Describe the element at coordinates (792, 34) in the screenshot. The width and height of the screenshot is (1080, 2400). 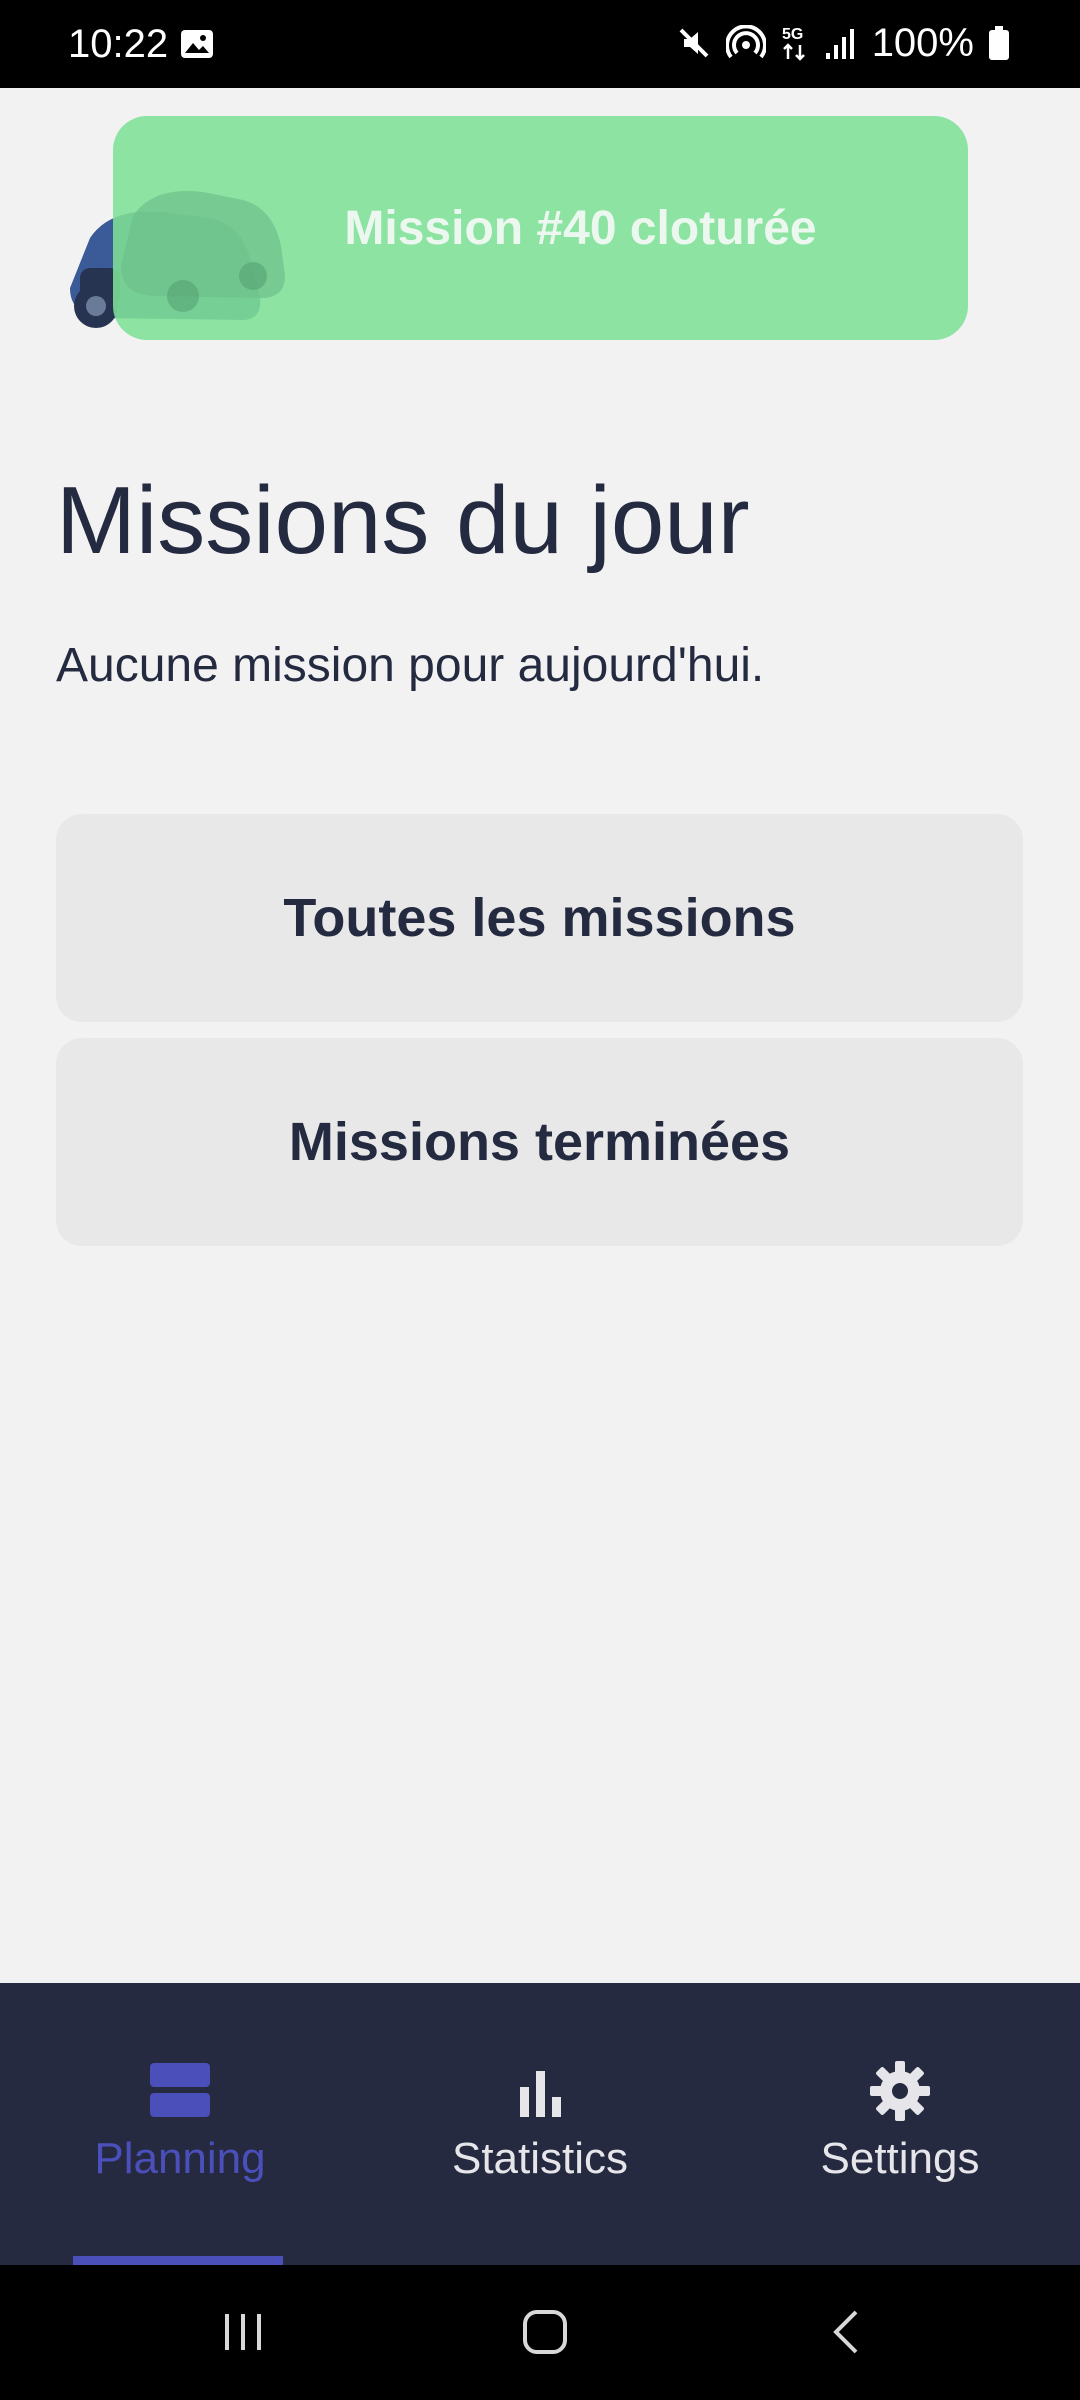
I see `svg-text: 5G` at that location.